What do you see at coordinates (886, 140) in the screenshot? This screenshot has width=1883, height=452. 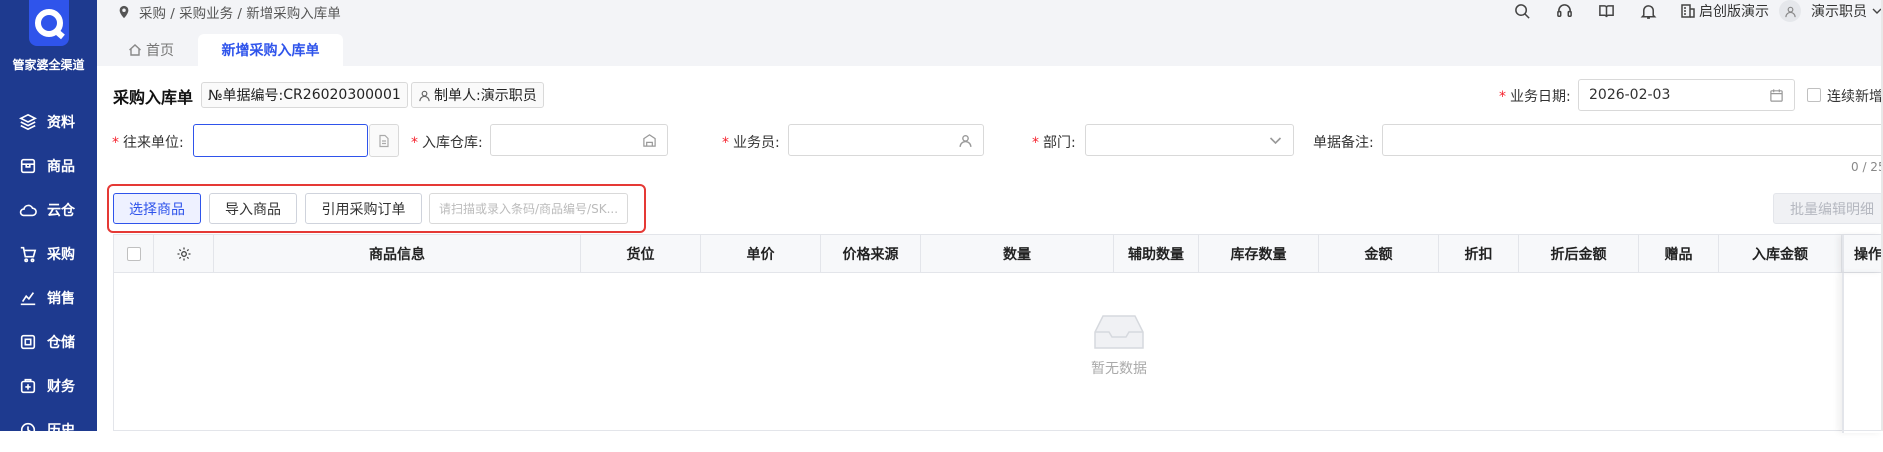 I see `salesman-input` at bounding box center [886, 140].